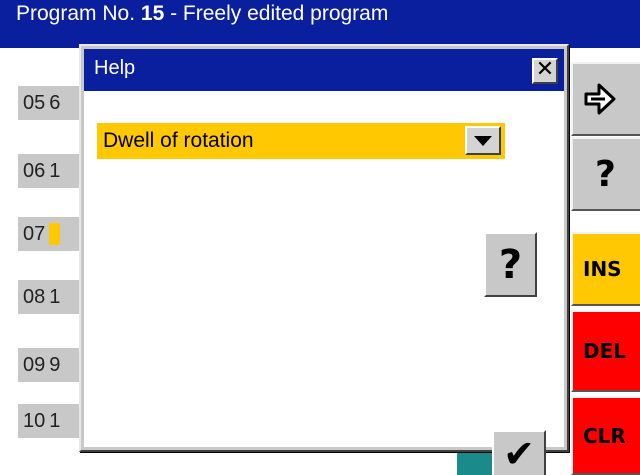 Image resolution: width=640 pixels, height=475 pixels. I want to click on dropdown-arrow-icon, so click(483, 140).